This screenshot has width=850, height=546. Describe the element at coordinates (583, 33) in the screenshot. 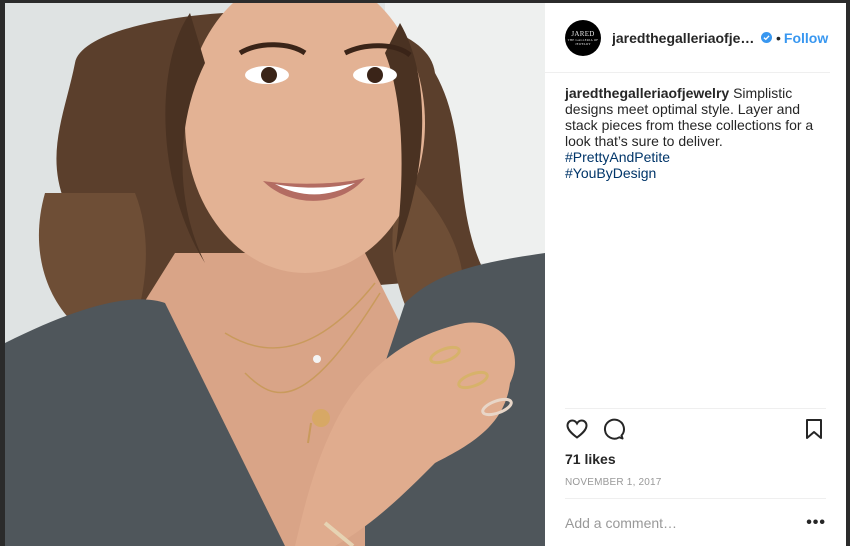

I see `avatar-brand: JARED` at that location.